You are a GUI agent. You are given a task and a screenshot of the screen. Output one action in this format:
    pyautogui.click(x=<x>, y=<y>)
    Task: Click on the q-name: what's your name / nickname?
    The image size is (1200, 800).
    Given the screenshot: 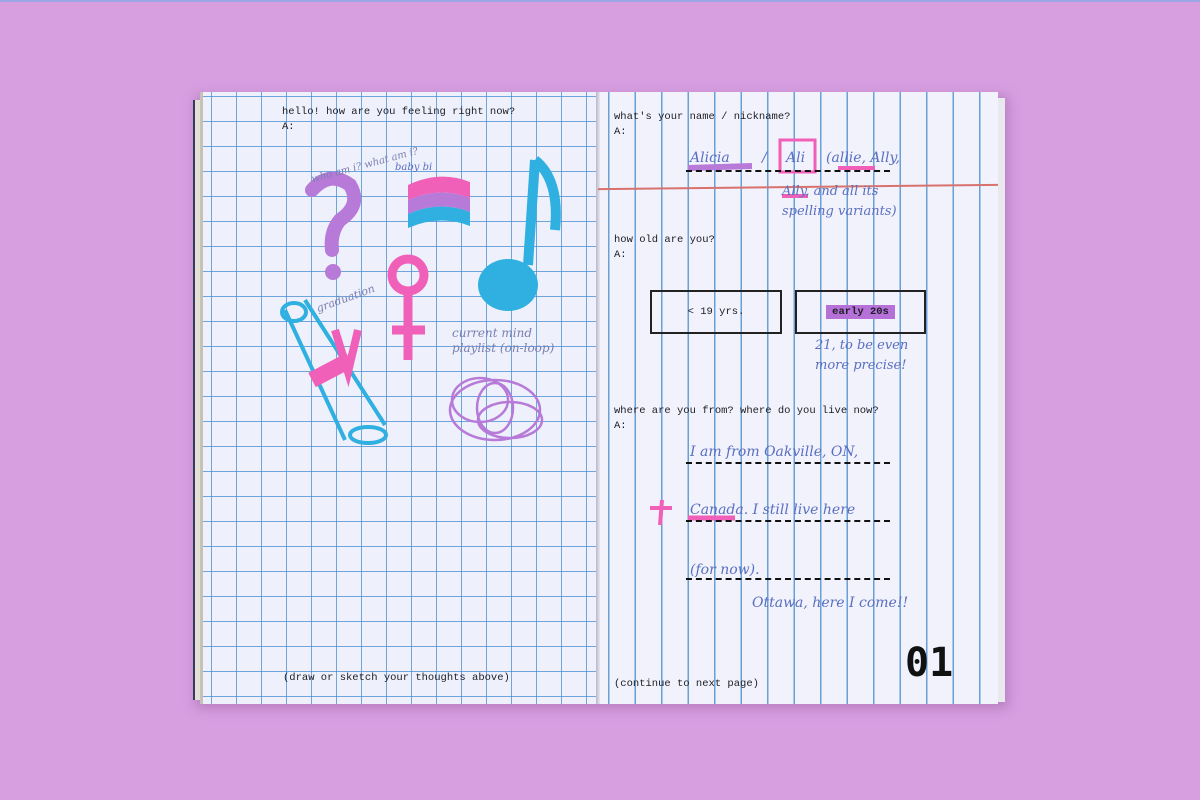 What is the action you would take?
    pyautogui.click(x=702, y=117)
    